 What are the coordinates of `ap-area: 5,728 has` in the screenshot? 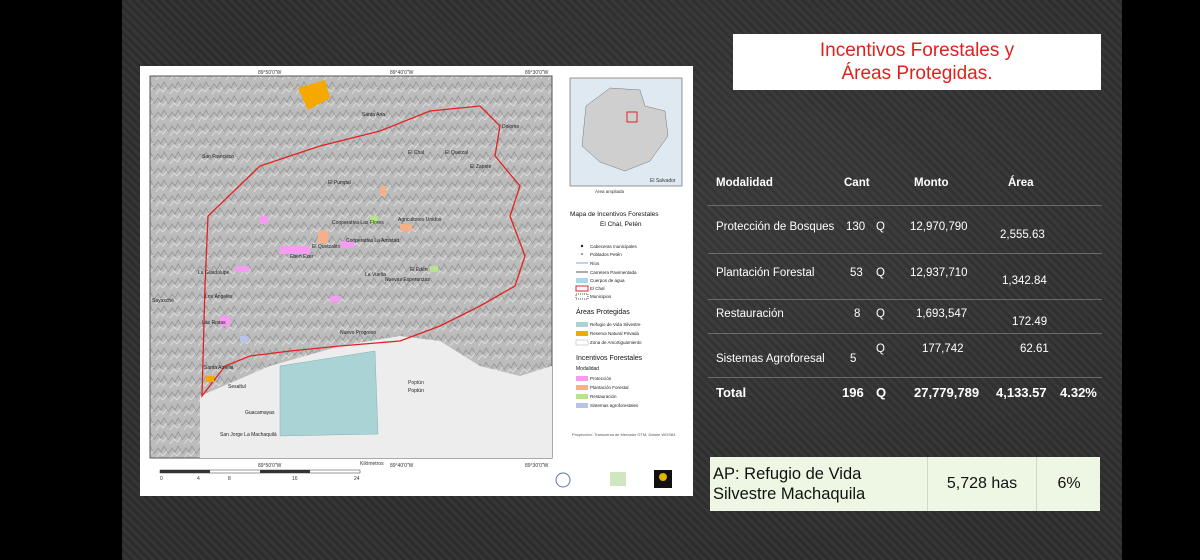 It's located at (981, 484).